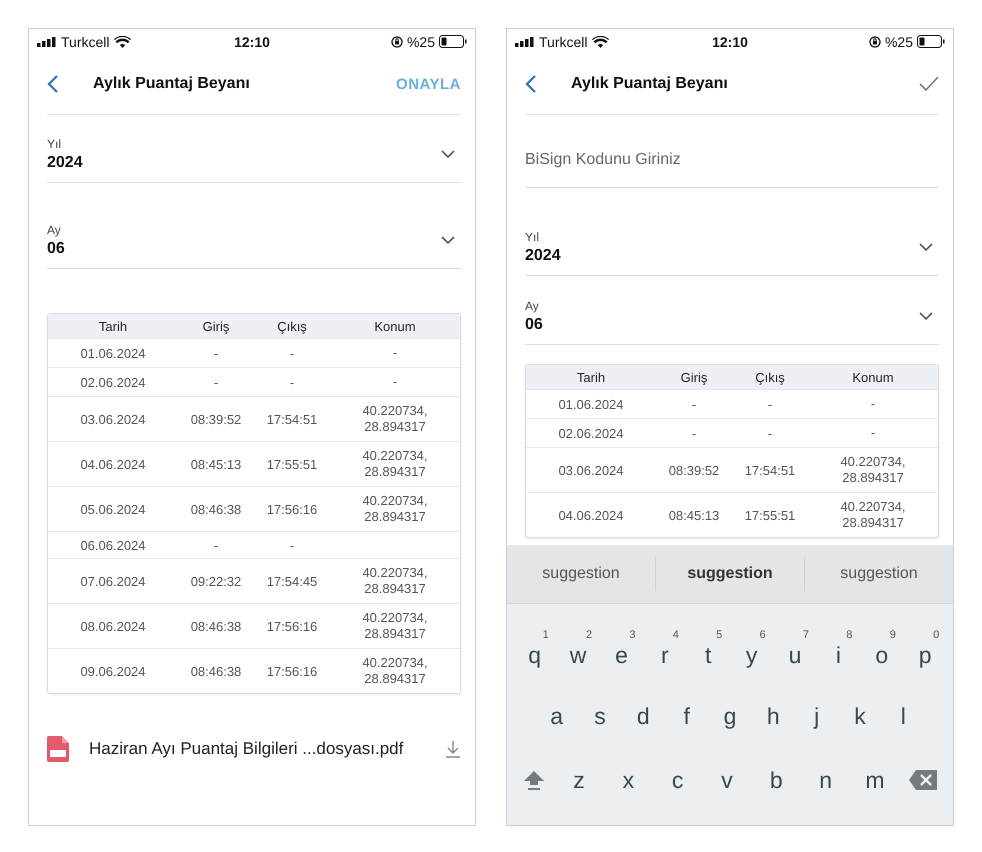 The height and width of the screenshot is (852, 982). Describe the element at coordinates (534, 649) in the screenshot. I see `key: 1 q` at that location.